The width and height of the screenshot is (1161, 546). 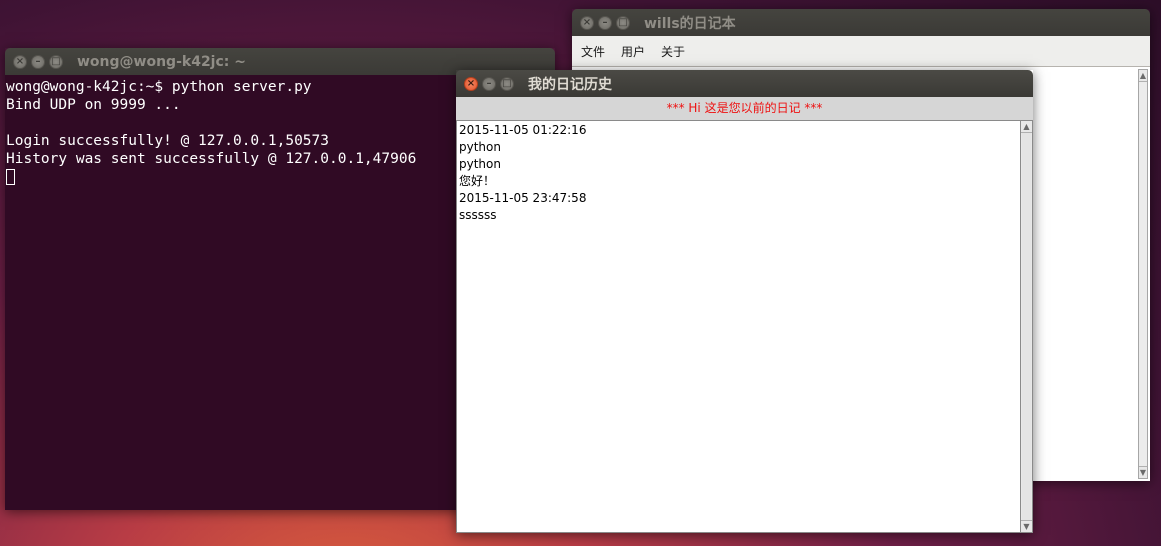 I want to click on menu-file: 文件, so click(x=592, y=51).